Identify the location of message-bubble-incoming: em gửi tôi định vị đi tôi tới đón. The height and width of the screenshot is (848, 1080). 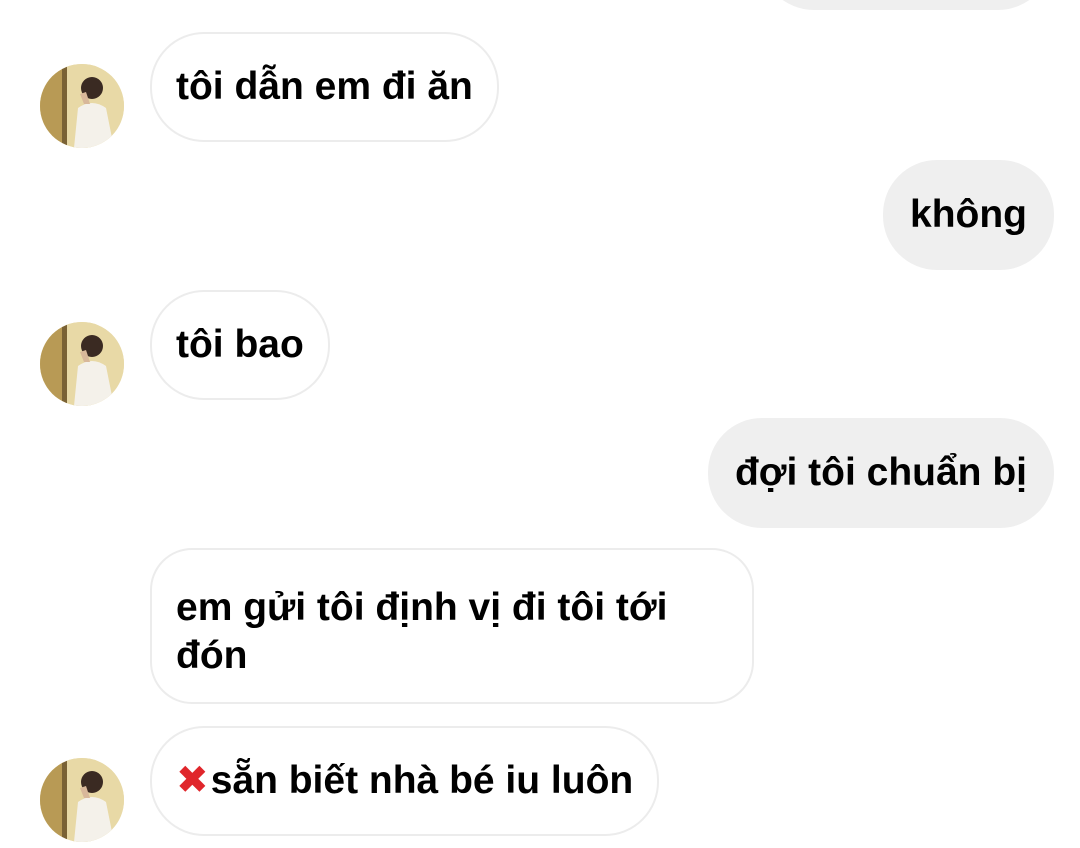
(452, 626).